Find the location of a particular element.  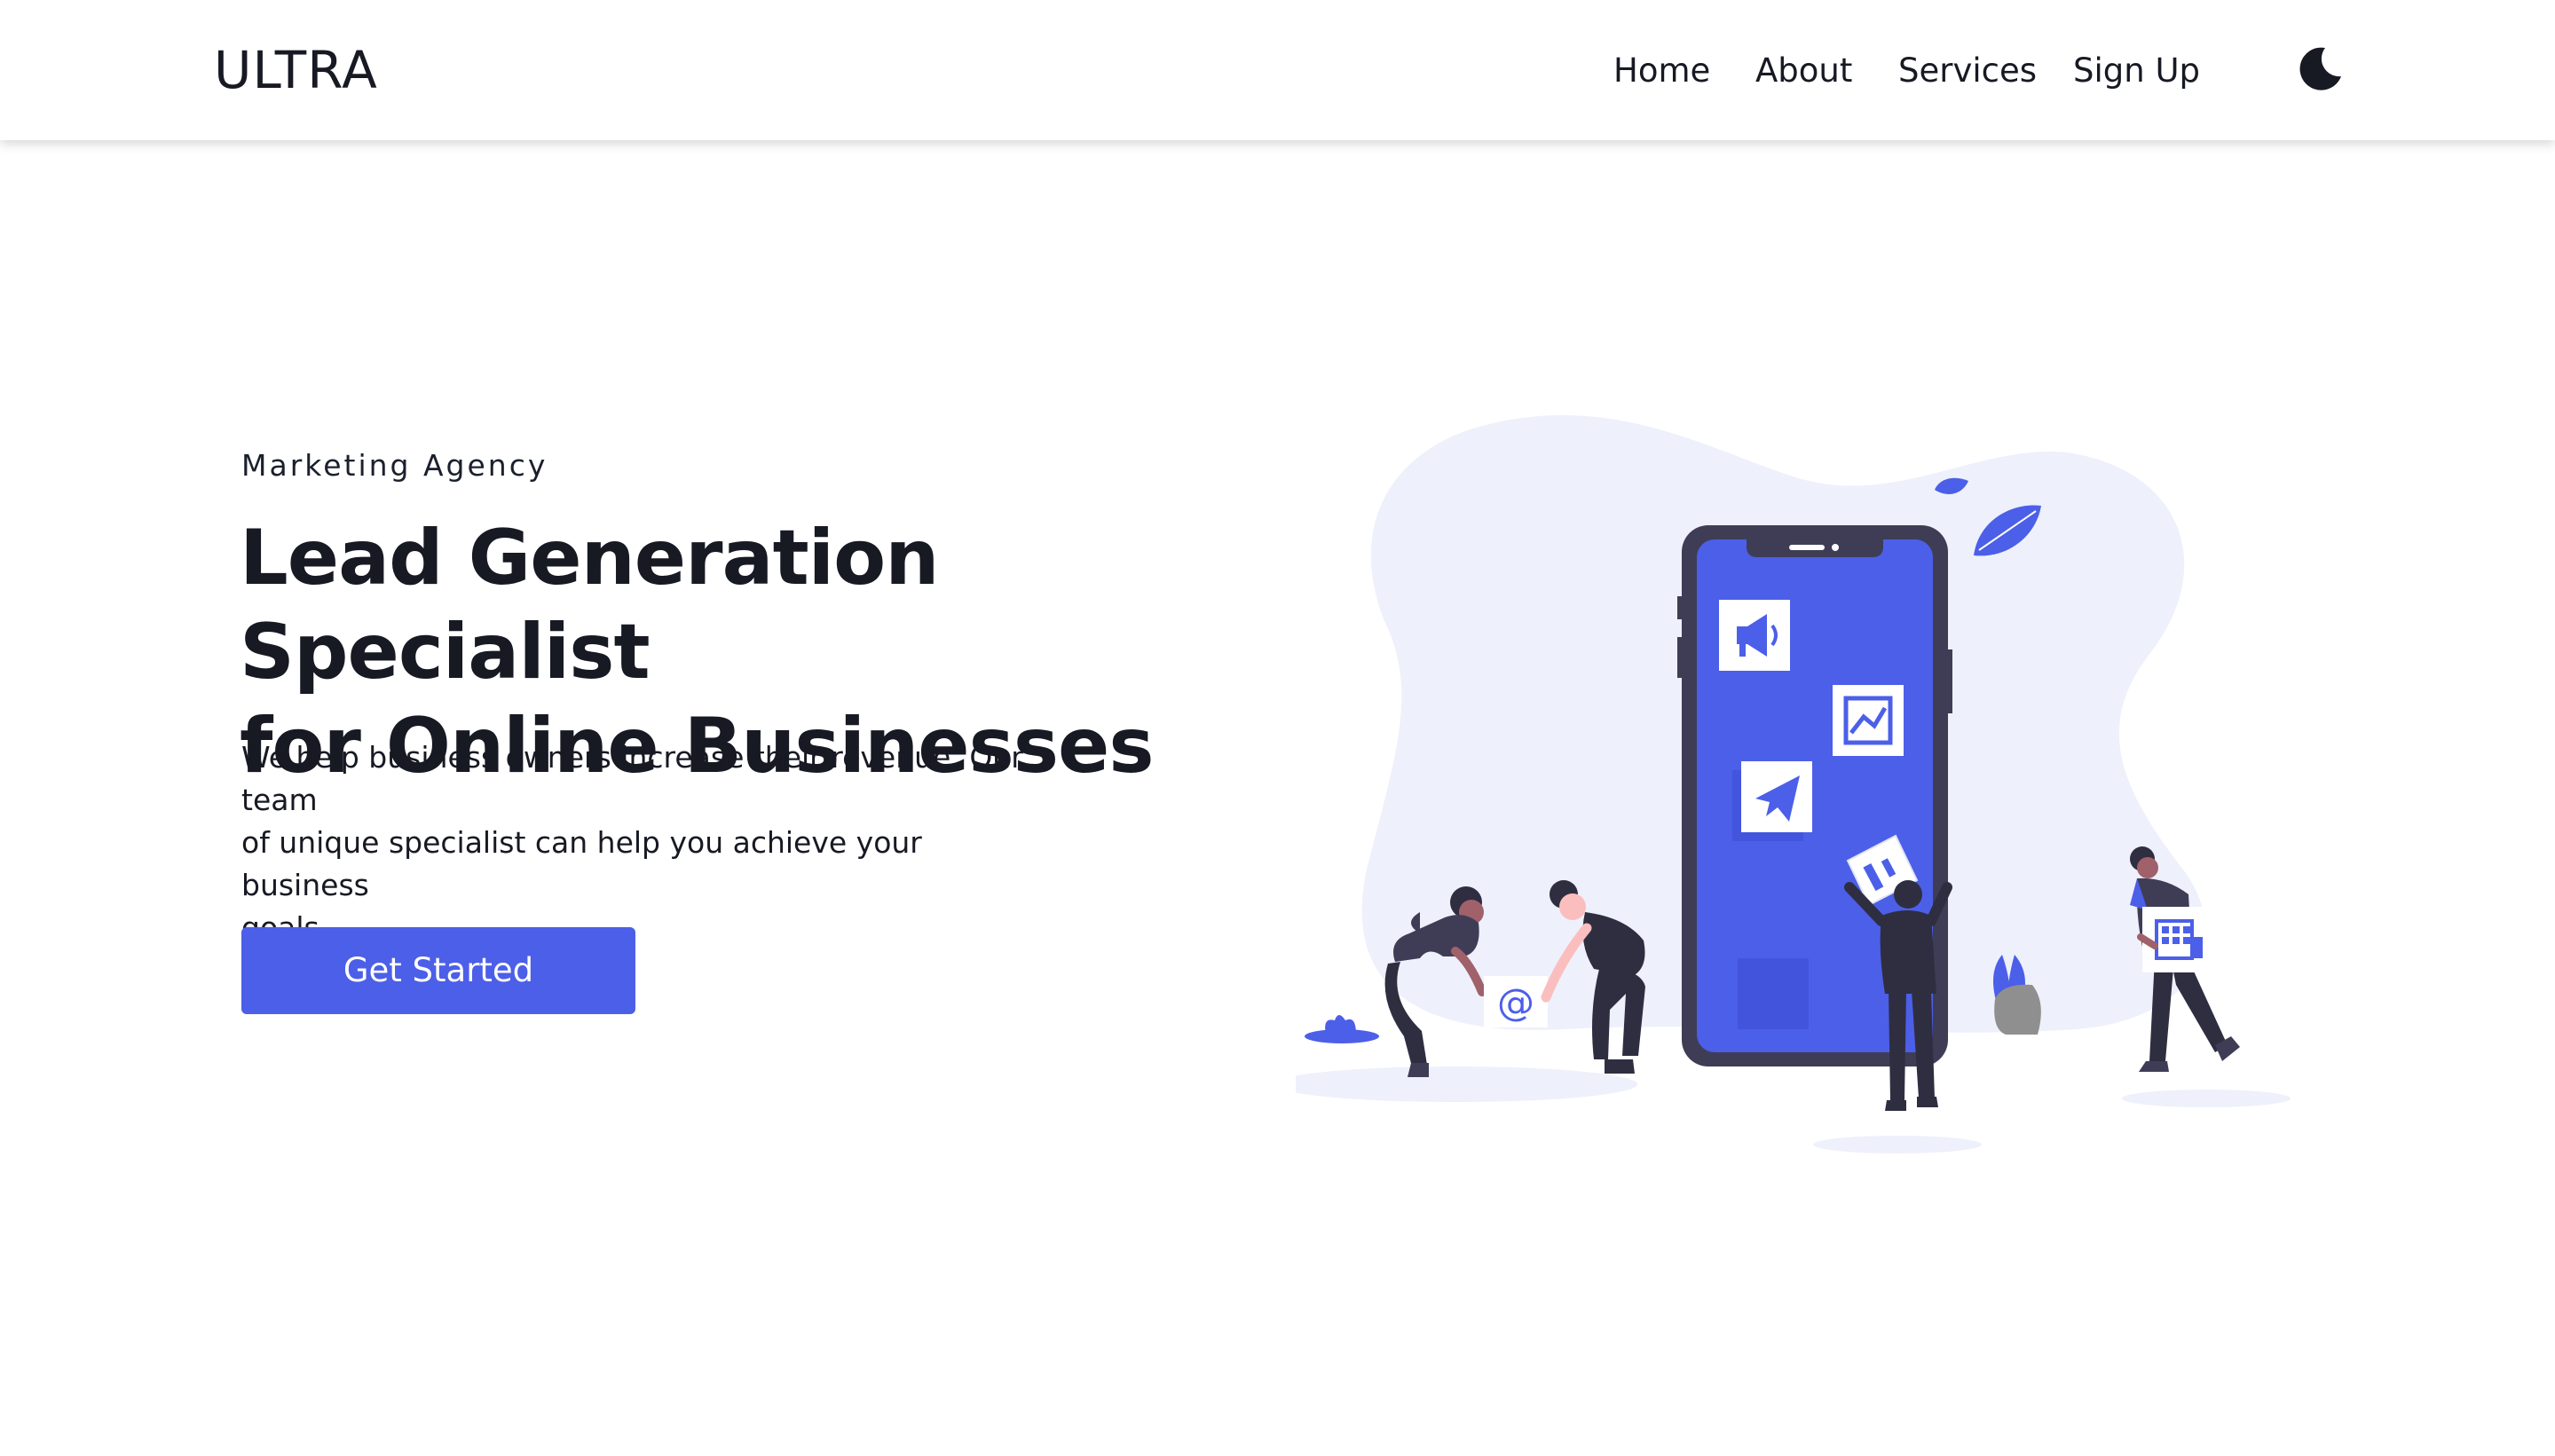

nav-link-services: Services is located at coordinates (1967, 71).